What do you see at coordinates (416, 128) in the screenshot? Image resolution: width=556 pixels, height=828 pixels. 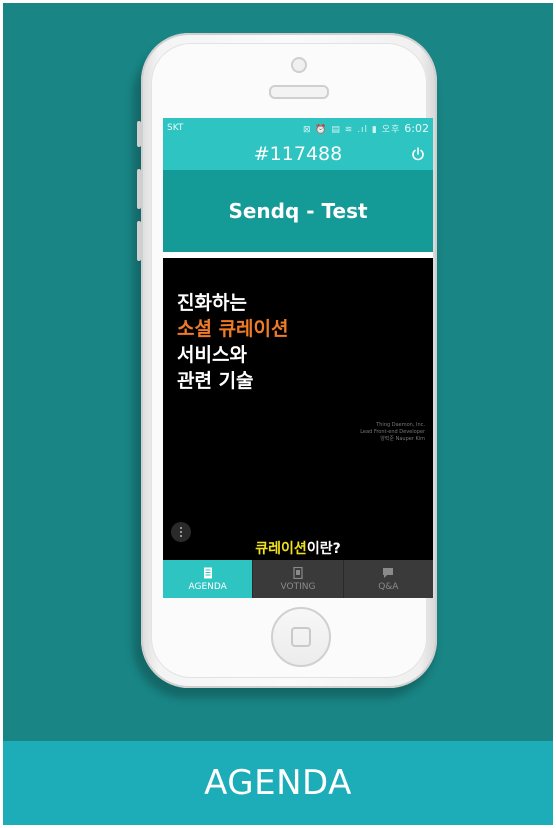 I see `status-time: 6:02` at bounding box center [416, 128].